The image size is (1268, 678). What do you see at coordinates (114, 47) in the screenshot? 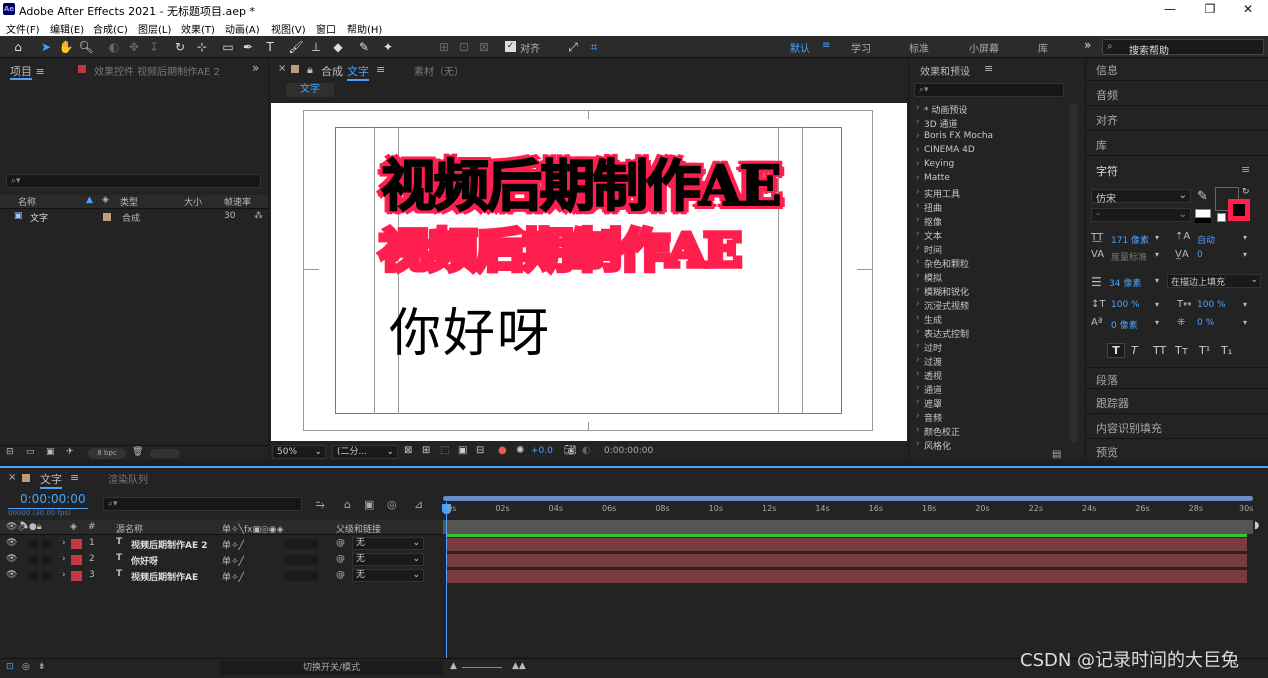
I see `camera-orbit-icon: ◐` at bounding box center [114, 47].